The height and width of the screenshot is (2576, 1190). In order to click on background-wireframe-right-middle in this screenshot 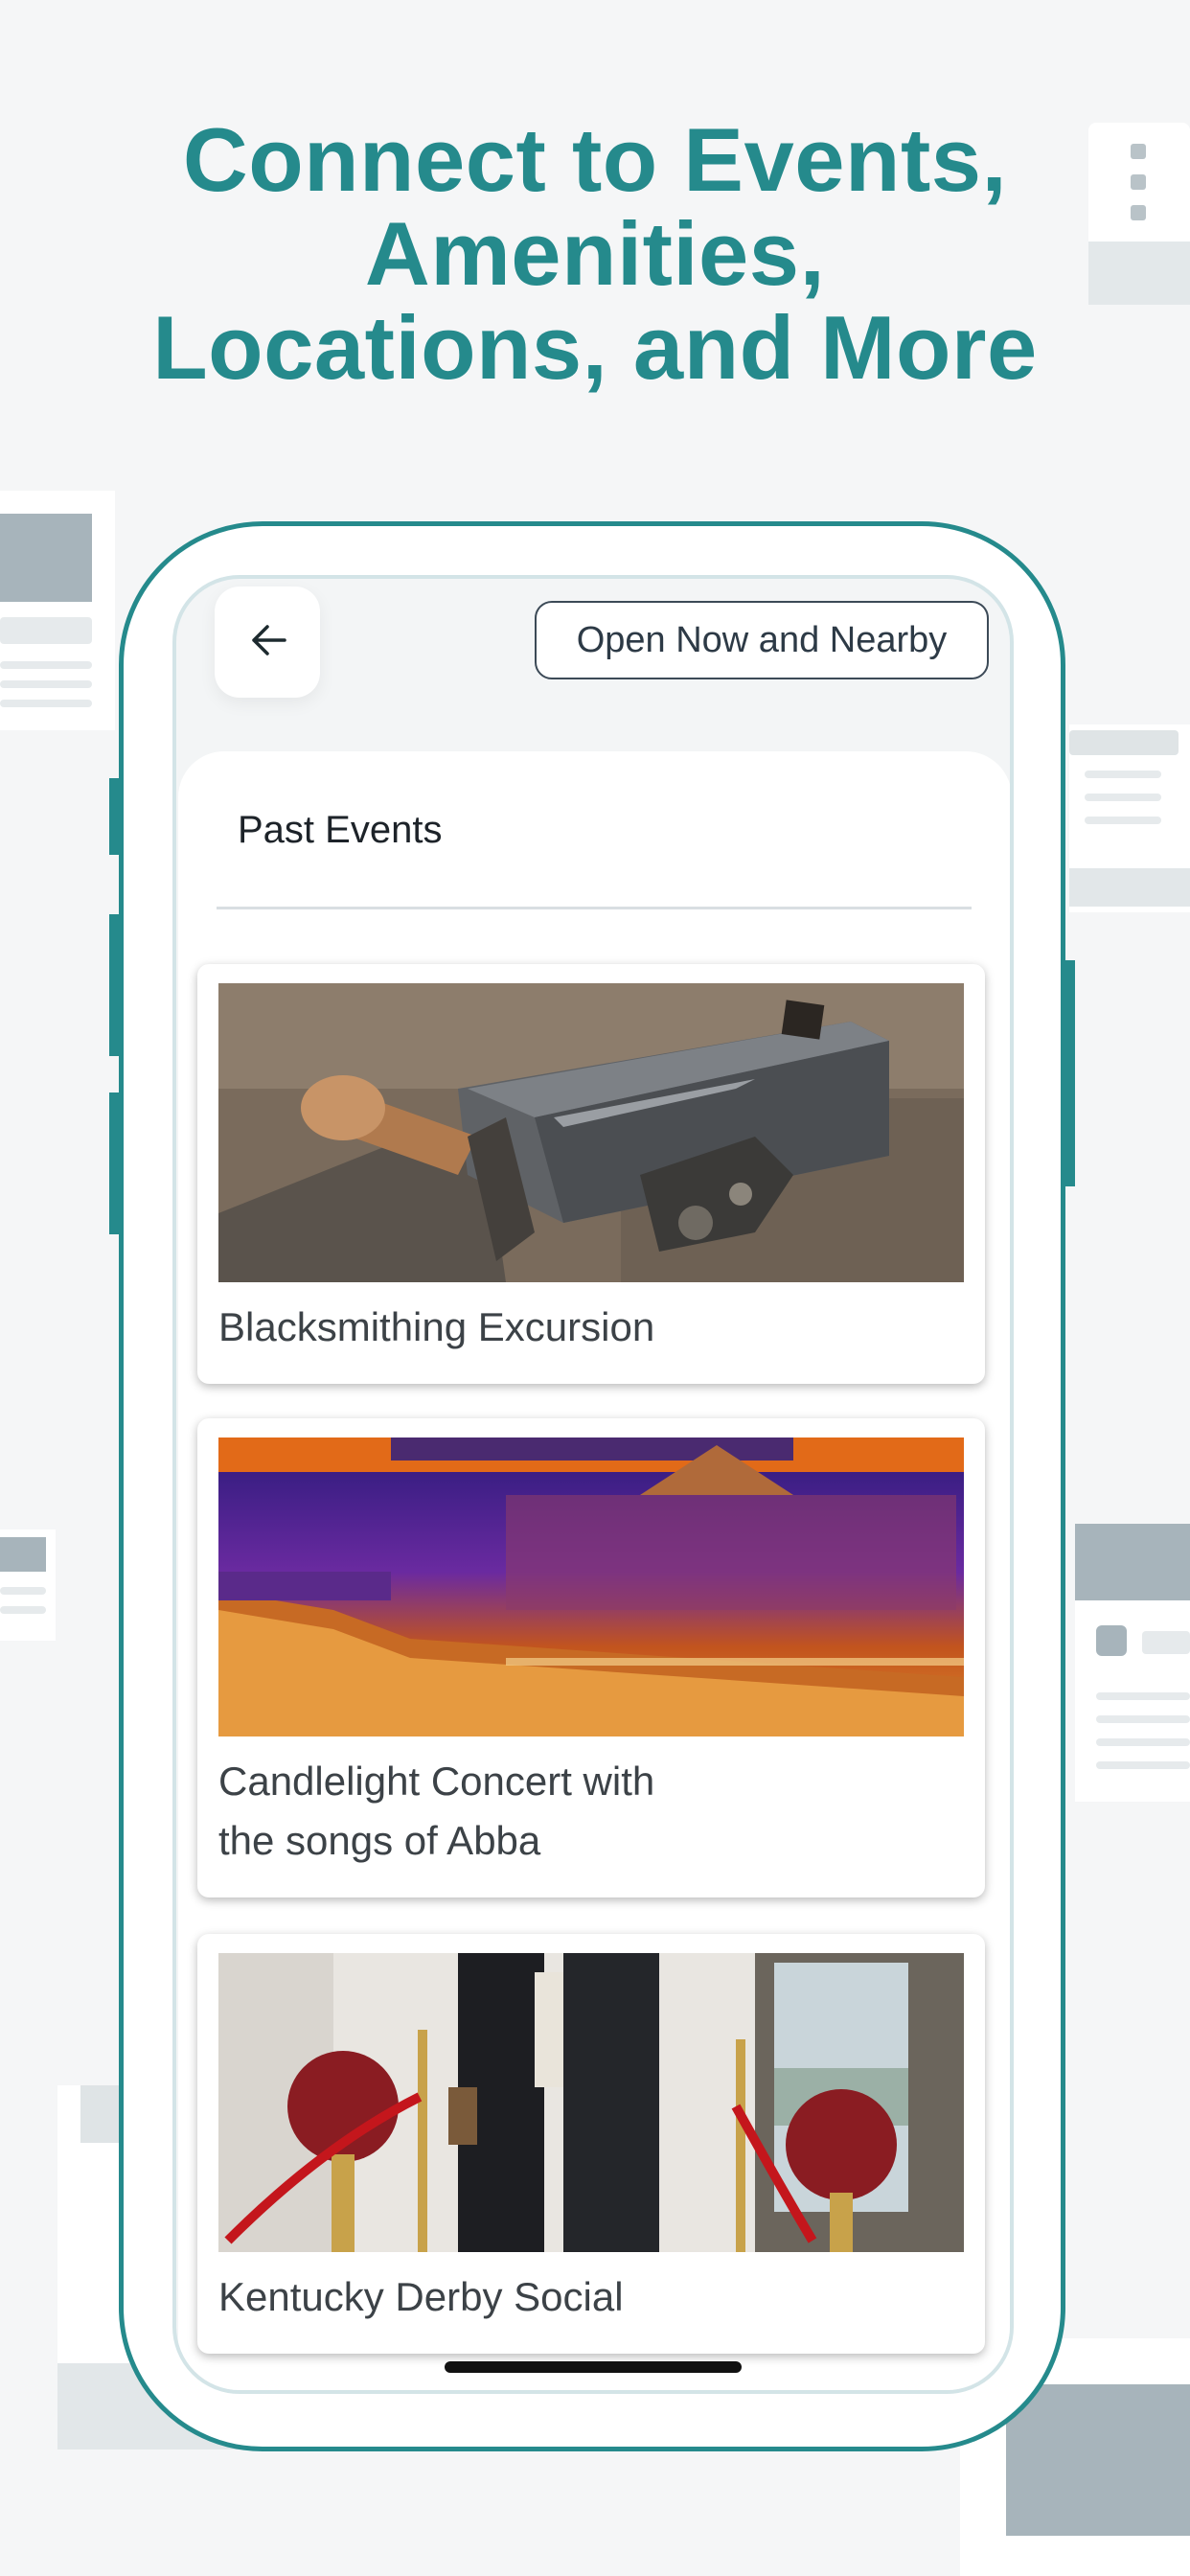, I will do `click(1130, 818)`.